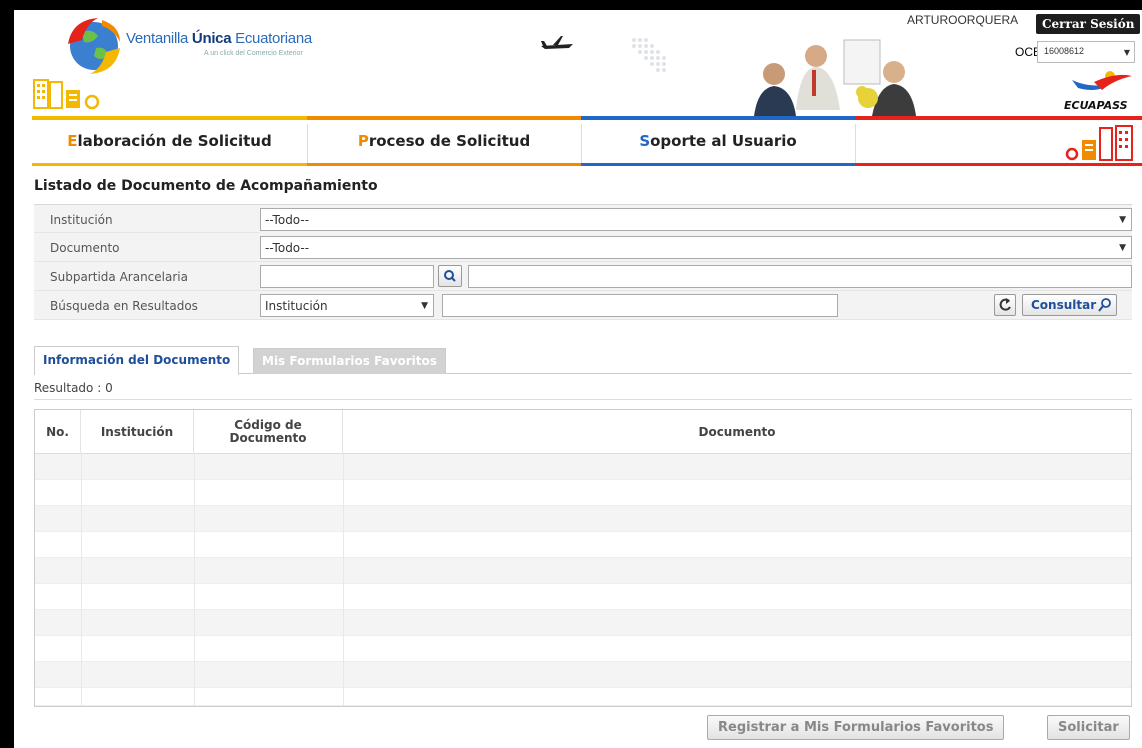 The height and width of the screenshot is (748, 1142). I want to click on oce-selected-value: 16008612, so click(1064, 51).